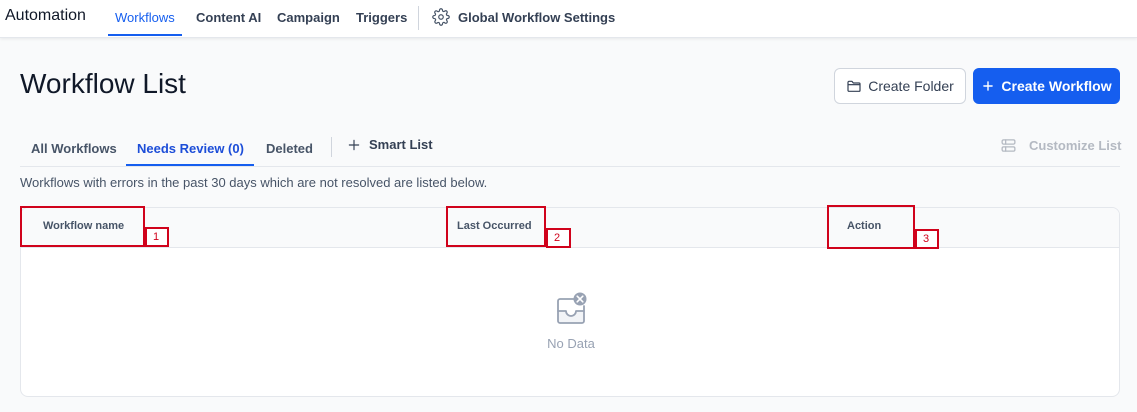  Describe the element at coordinates (537, 17) in the screenshot. I see `settings-label: Global Workflow Settings` at that location.